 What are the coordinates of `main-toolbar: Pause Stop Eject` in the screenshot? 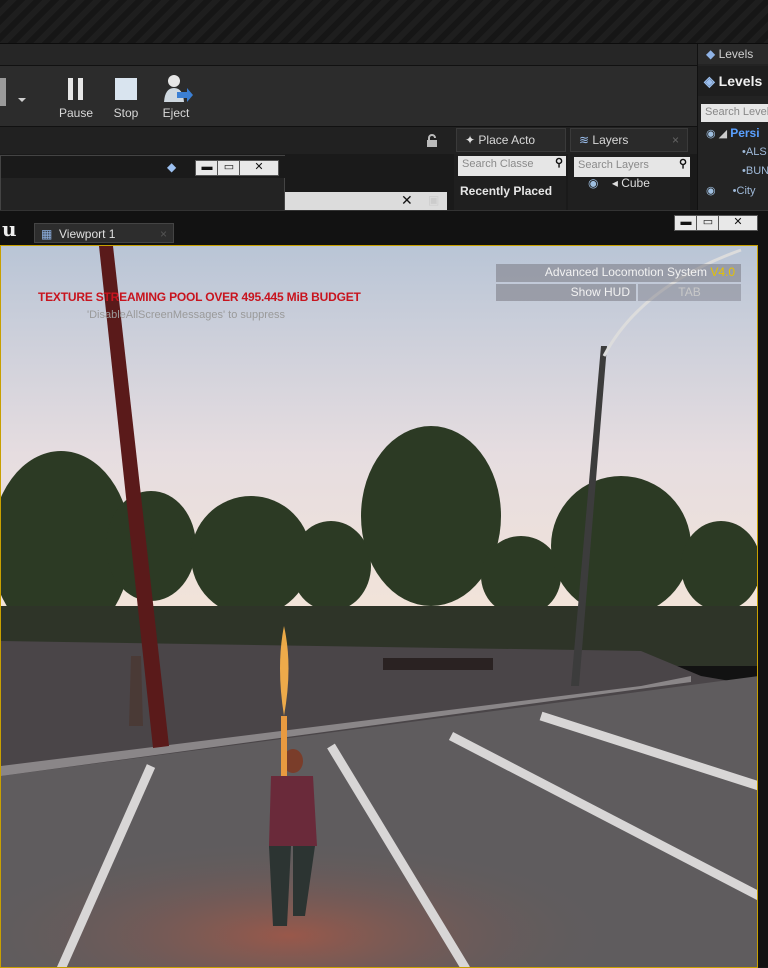 It's located at (348, 96).